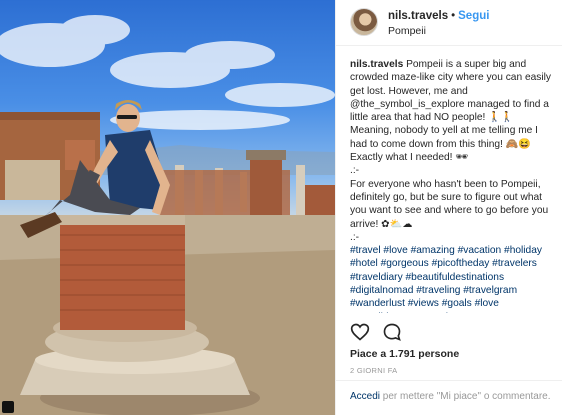  What do you see at coordinates (364, 22) in the screenshot?
I see `avatar` at bounding box center [364, 22].